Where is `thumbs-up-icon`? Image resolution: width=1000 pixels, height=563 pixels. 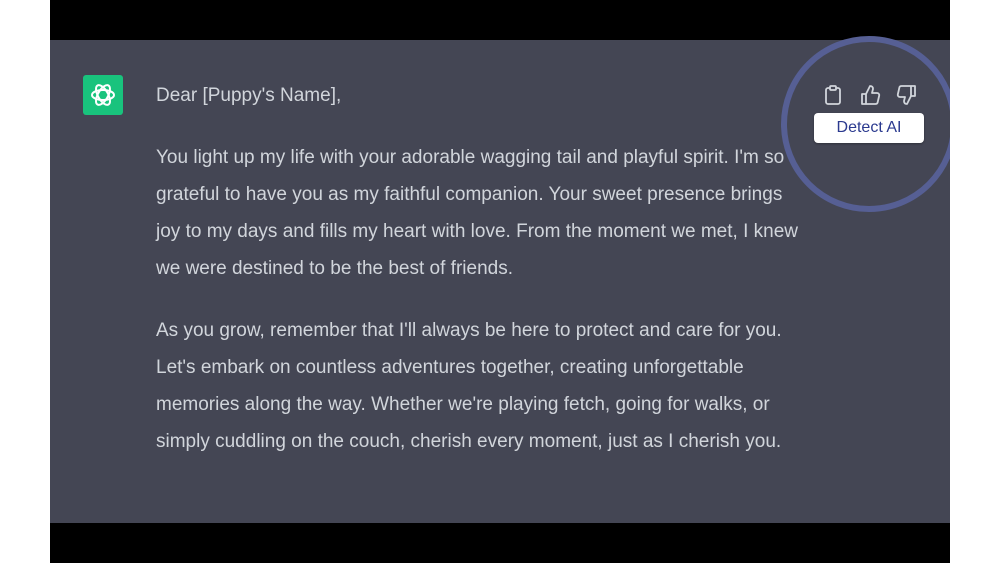
thumbs-up-icon is located at coordinates (870, 95).